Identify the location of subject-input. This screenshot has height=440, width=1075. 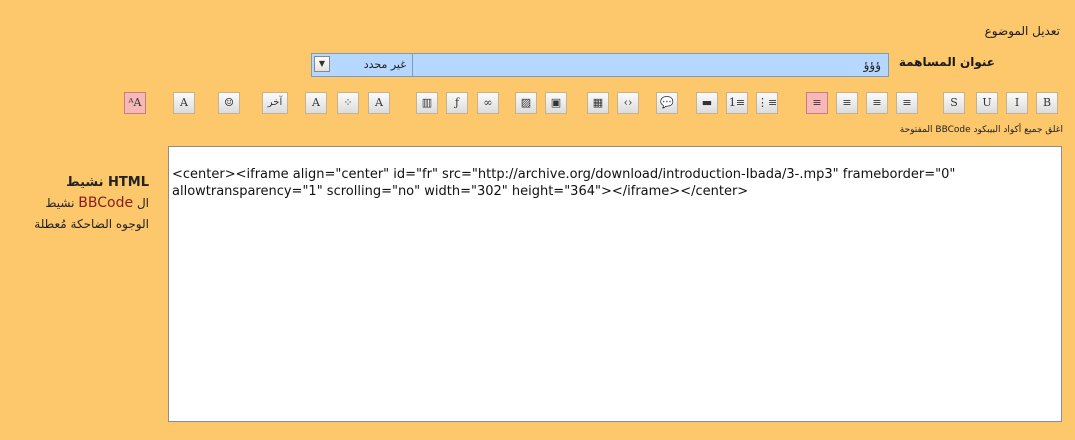
(649, 65).